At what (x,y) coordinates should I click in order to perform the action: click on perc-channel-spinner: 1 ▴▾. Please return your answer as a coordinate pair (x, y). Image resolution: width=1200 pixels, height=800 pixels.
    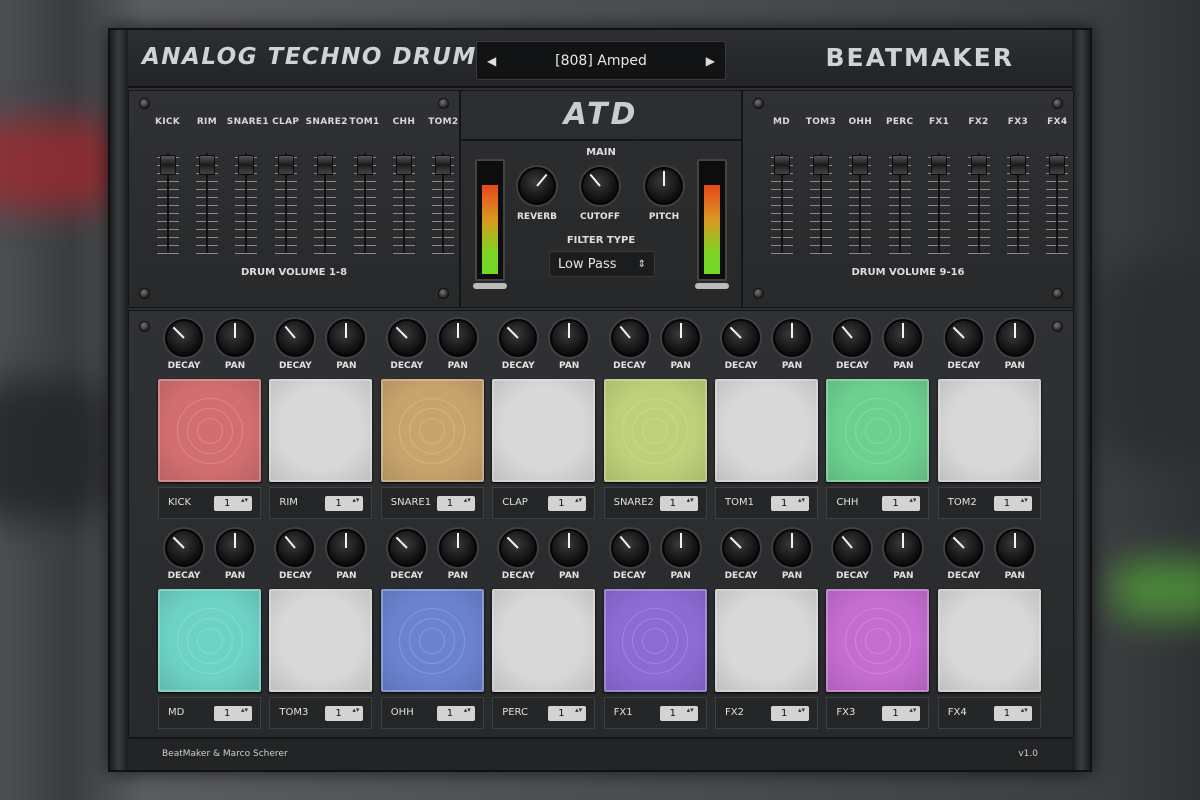
    Looking at the image, I should click on (567, 713).